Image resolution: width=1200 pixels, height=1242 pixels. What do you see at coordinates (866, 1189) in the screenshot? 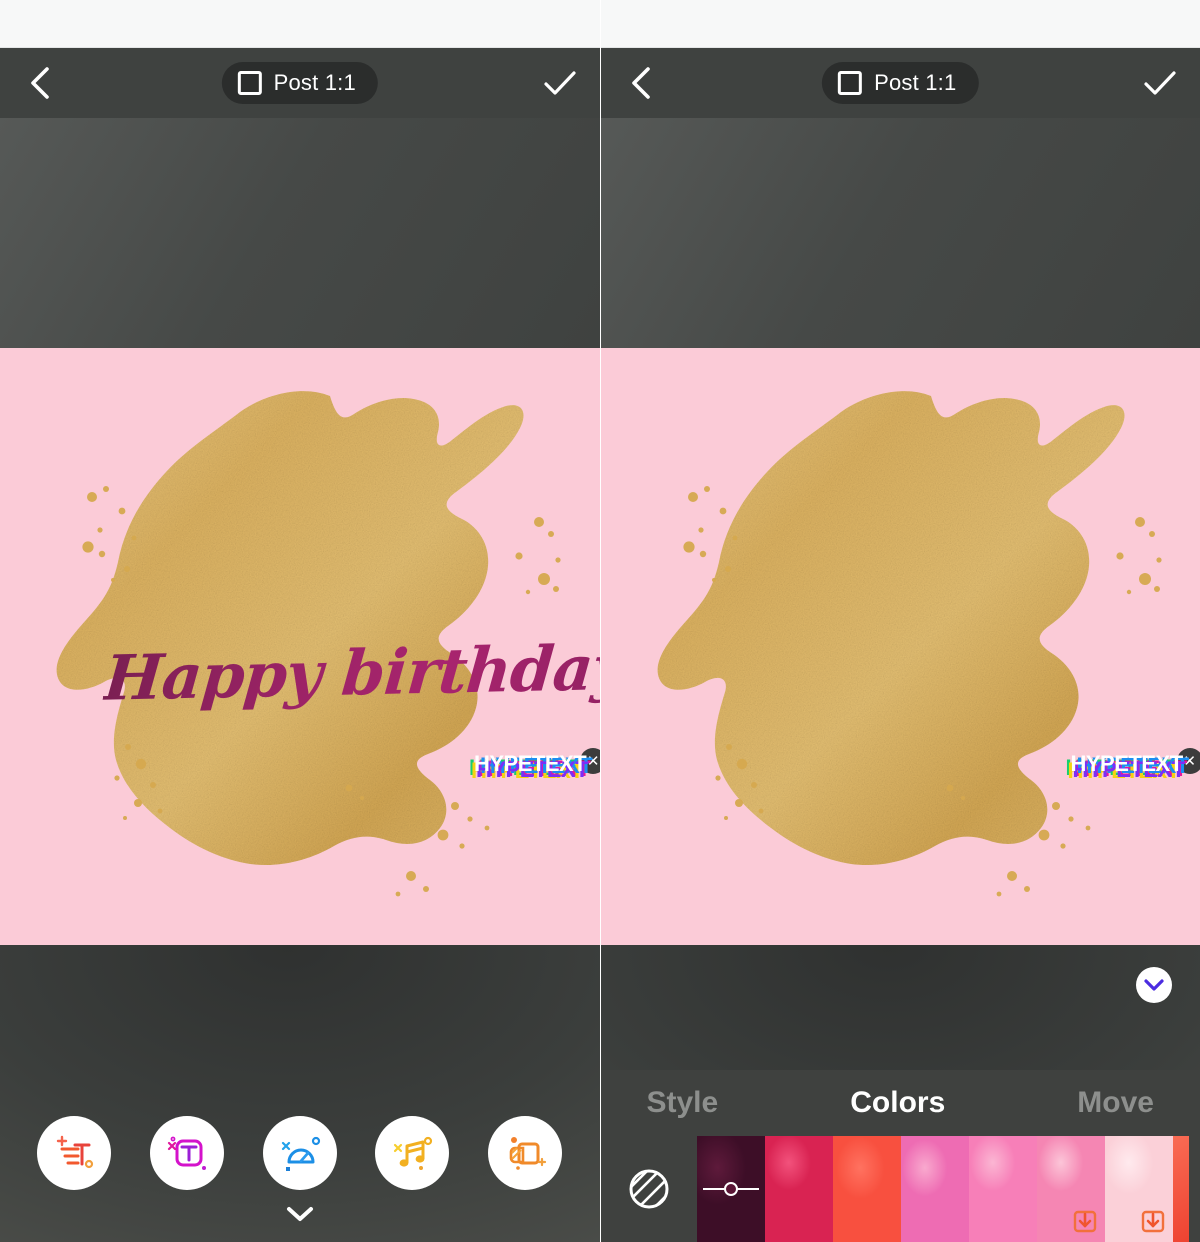
I see `swatch-coral-red` at bounding box center [866, 1189].